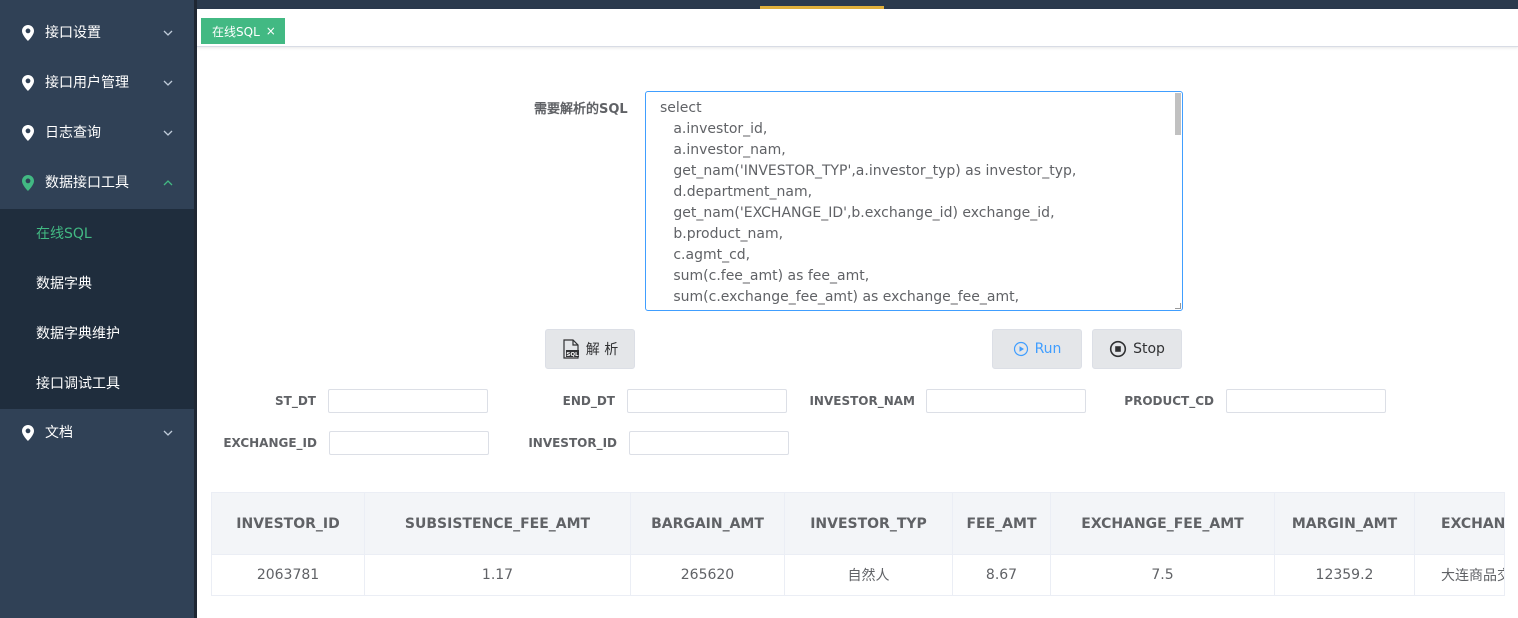 The width and height of the screenshot is (1518, 618). What do you see at coordinates (97, 234) in the screenshot?
I see `submenu-item-online-sql: 在线SQL` at bounding box center [97, 234].